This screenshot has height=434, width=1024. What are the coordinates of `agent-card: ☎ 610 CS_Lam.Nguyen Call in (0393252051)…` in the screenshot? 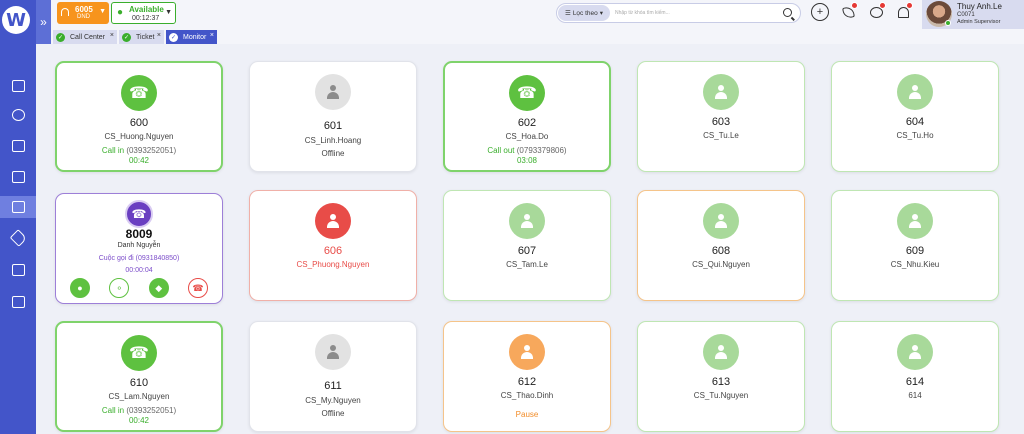 It's located at (139, 376).